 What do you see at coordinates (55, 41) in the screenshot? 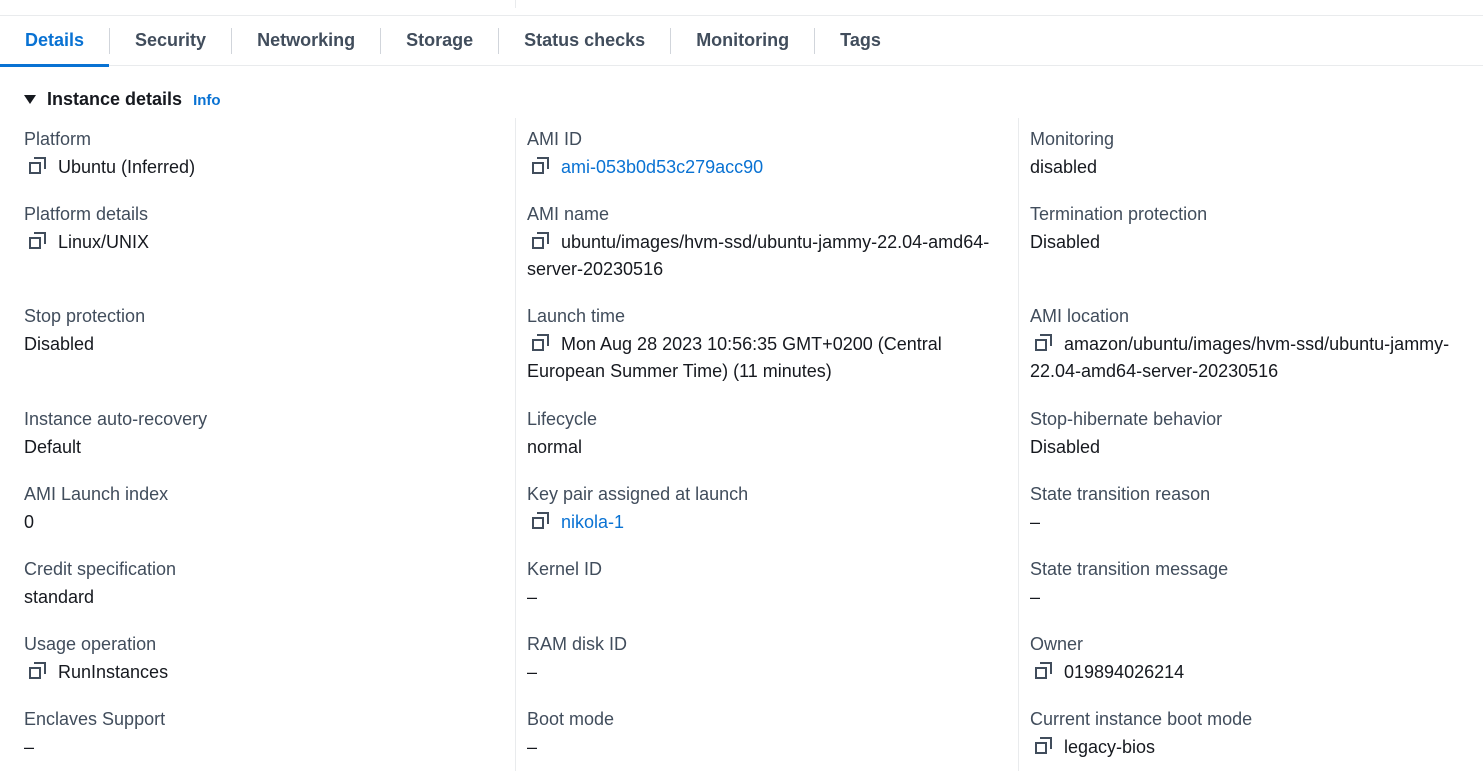
I see `tab-details: Details` at bounding box center [55, 41].